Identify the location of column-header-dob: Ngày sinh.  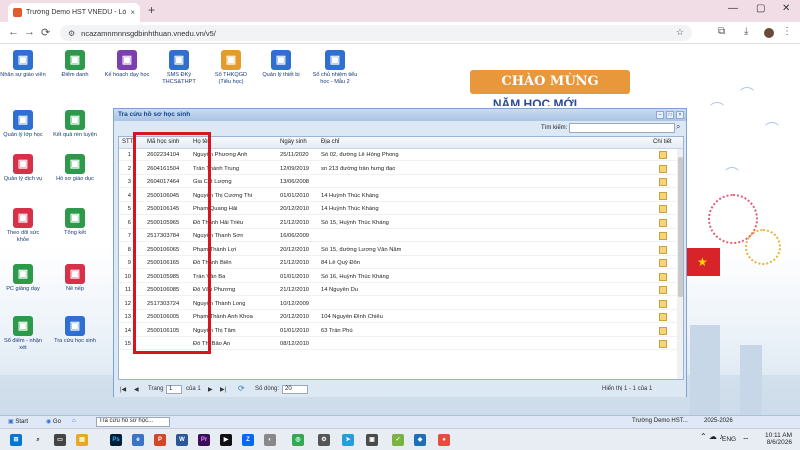
(293, 142).